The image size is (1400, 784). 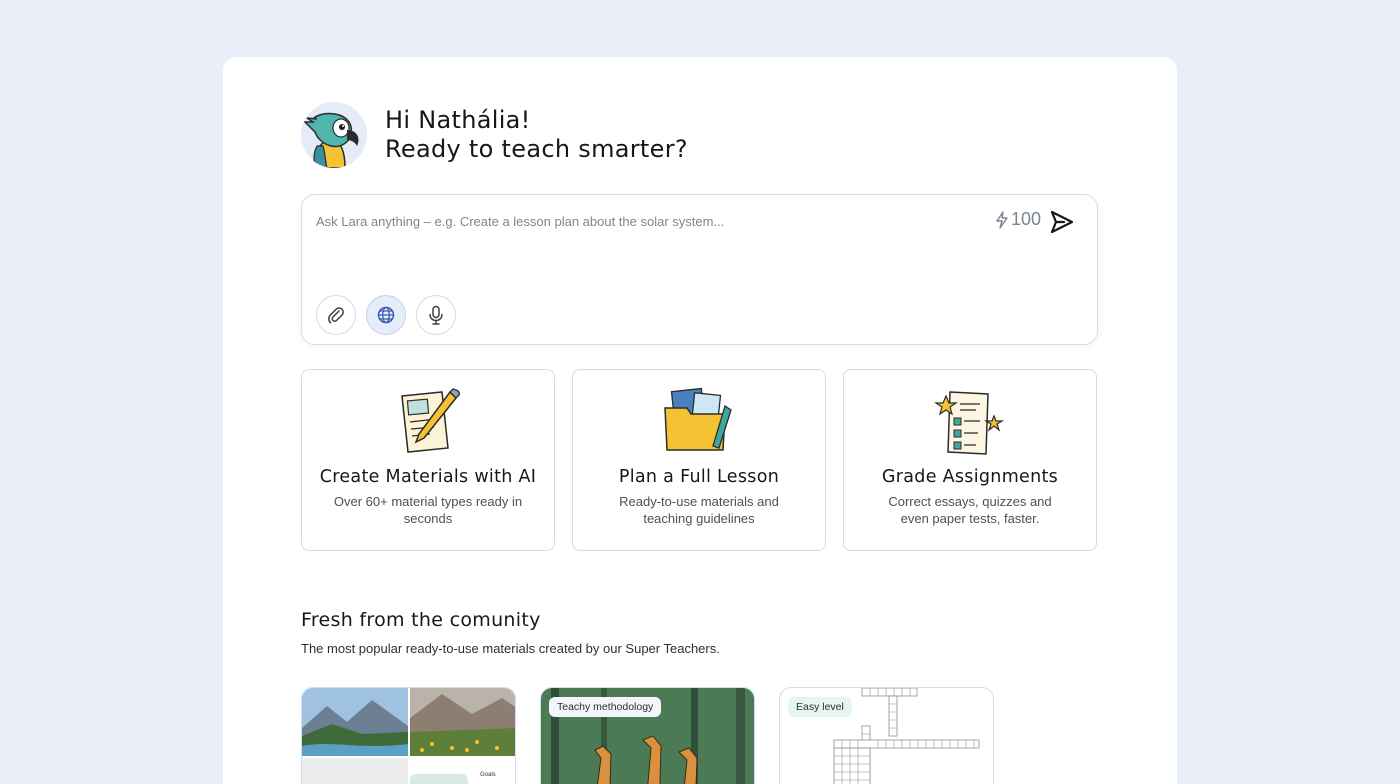 I want to click on thumbnail-badge: Teachy methodology, so click(x=605, y=707).